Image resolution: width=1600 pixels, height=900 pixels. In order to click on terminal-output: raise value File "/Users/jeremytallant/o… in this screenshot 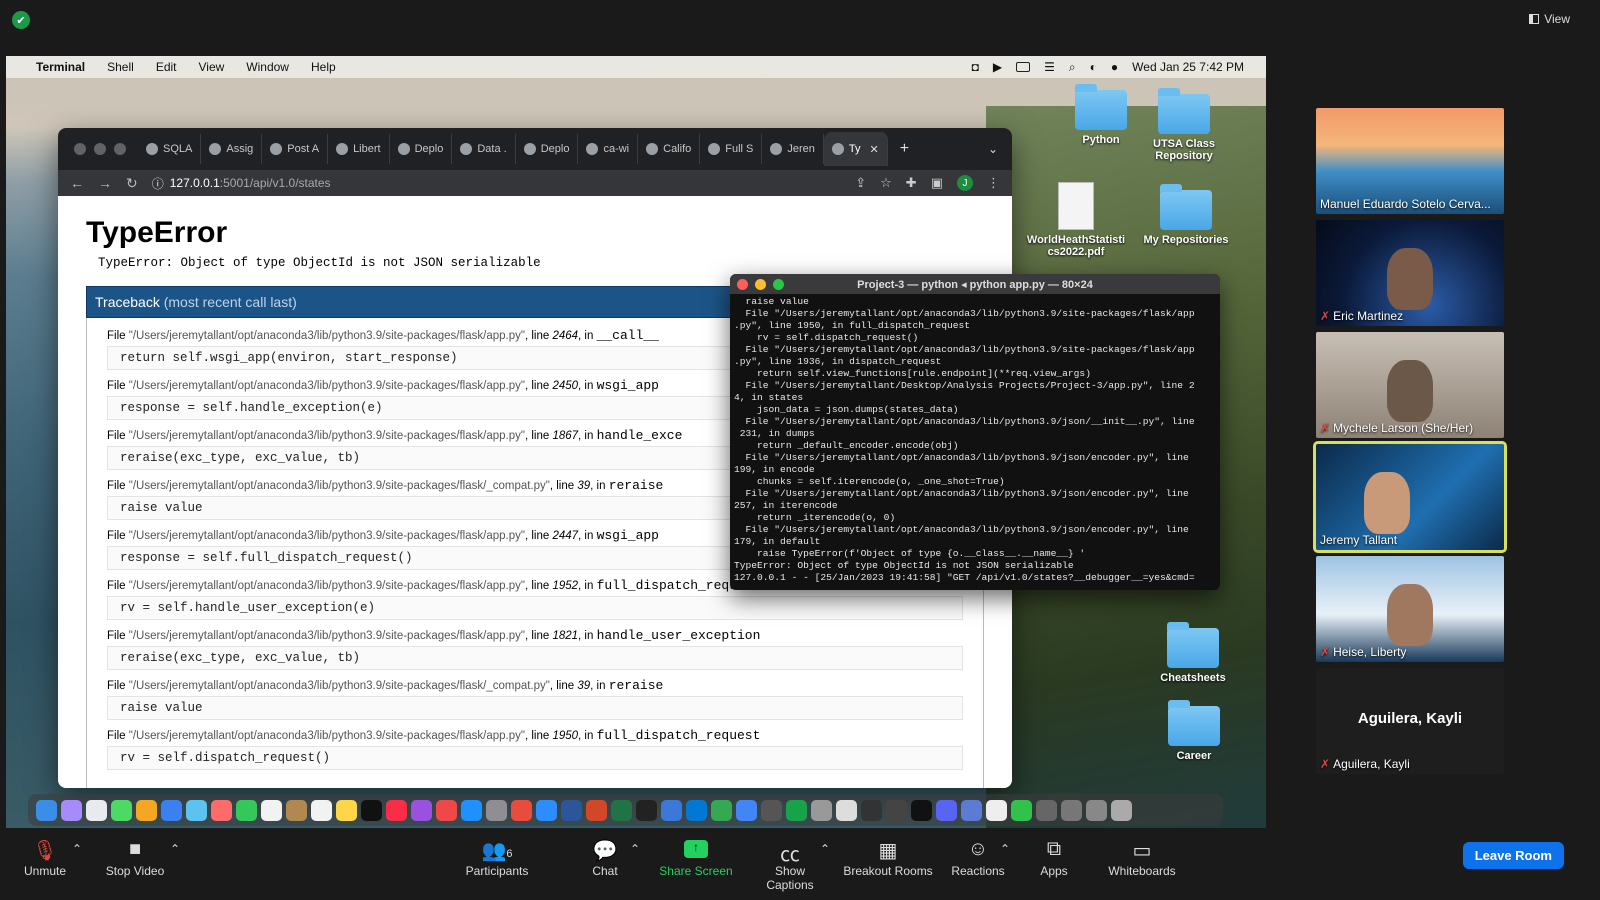, I will do `click(975, 440)`.